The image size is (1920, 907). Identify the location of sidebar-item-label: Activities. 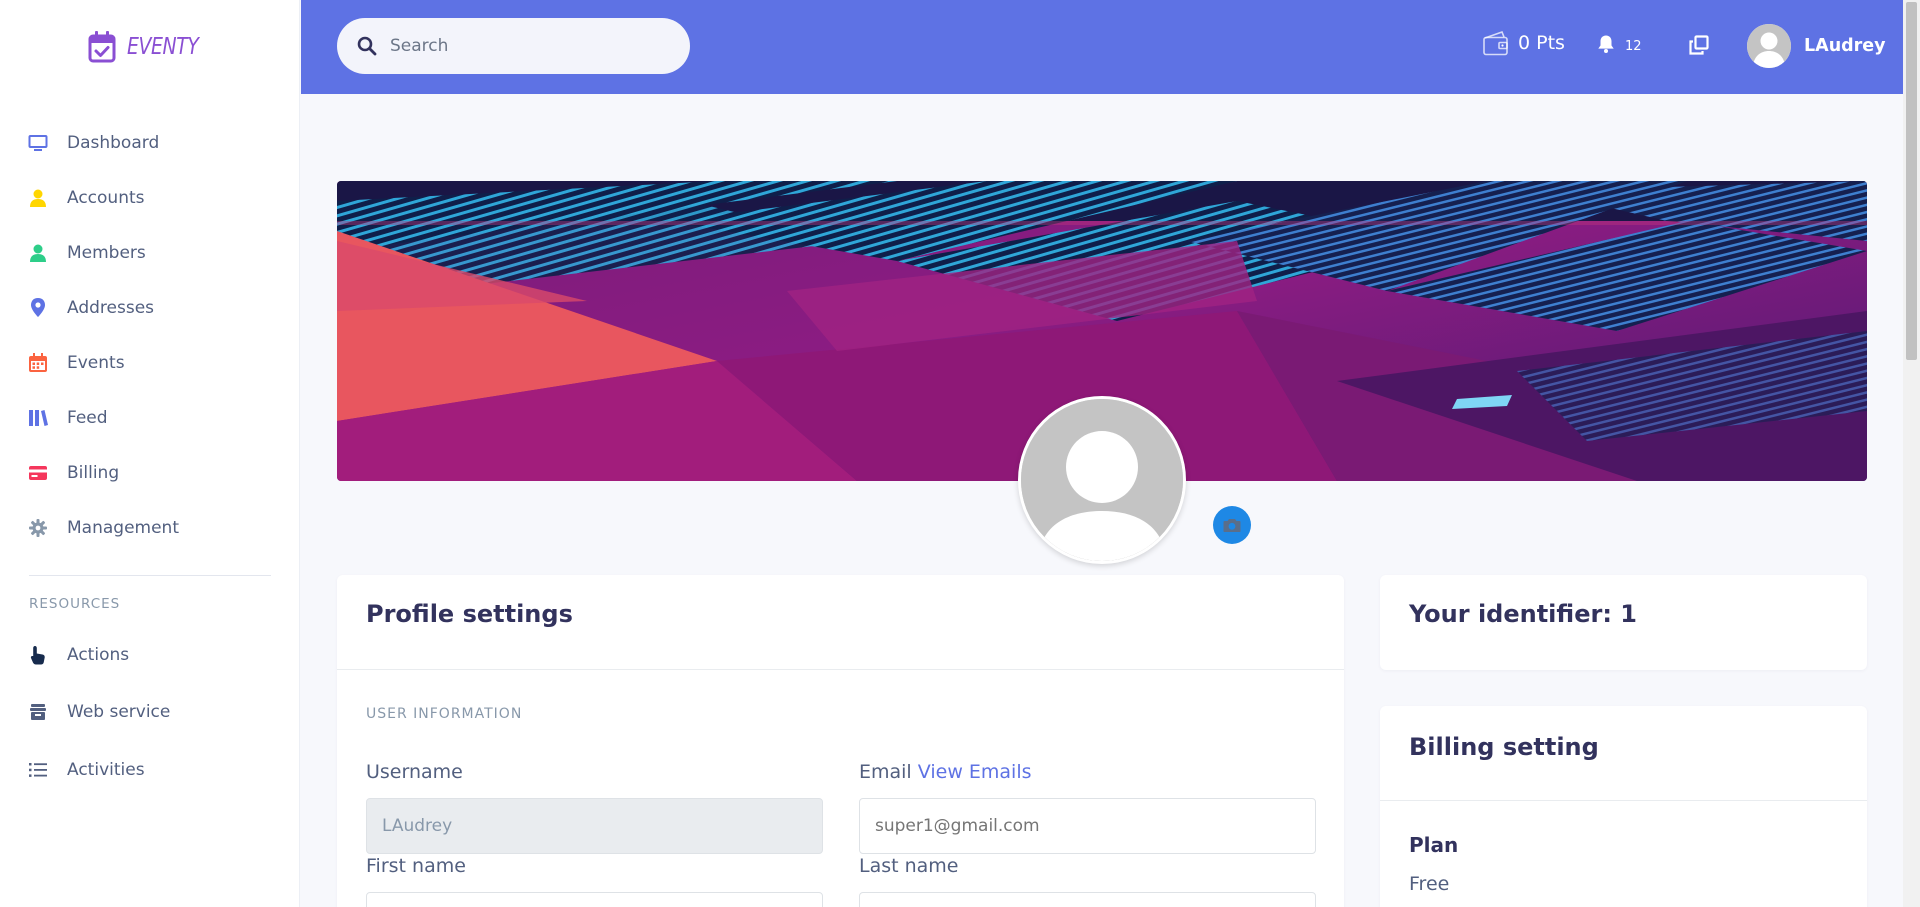
(106, 769).